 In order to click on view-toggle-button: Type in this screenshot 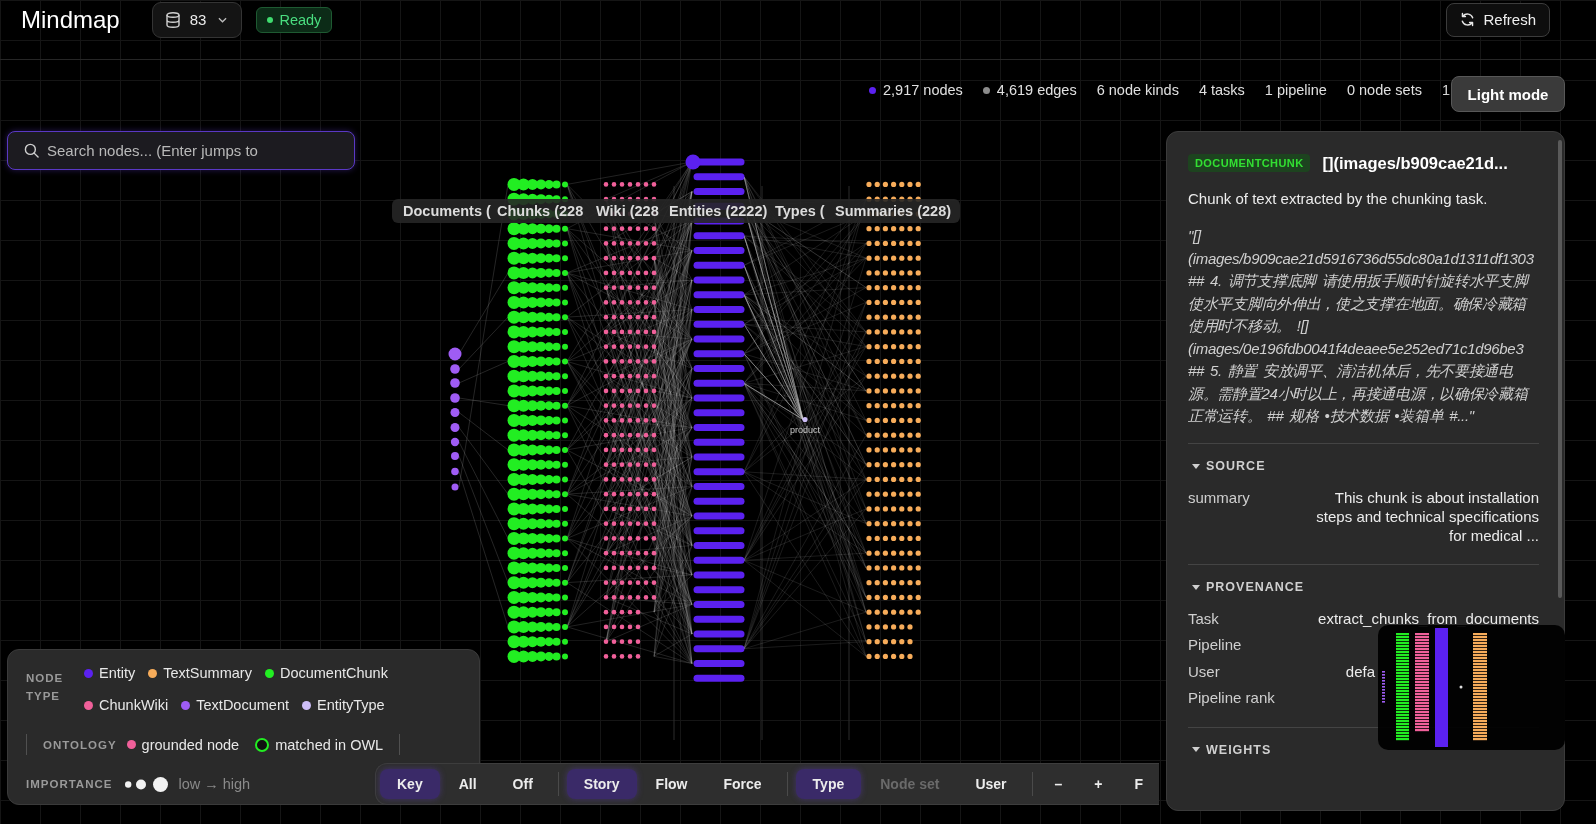, I will do `click(828, 784)`.